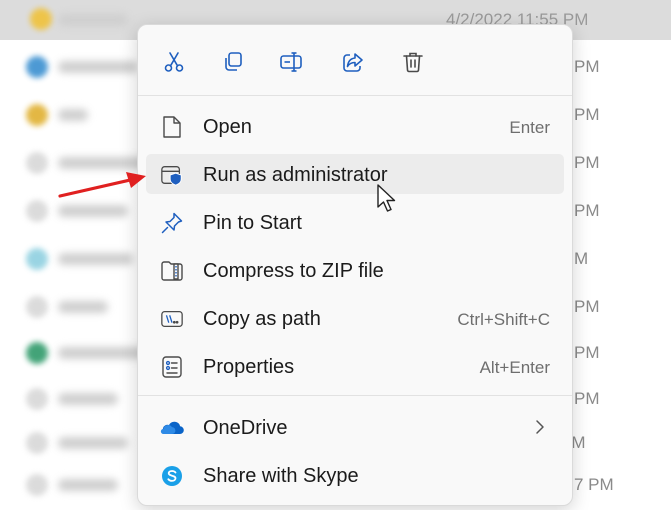 Image resolution: width=671 pixels, height=510 pixels. I want to click on pin-icon, so click(172, 223).